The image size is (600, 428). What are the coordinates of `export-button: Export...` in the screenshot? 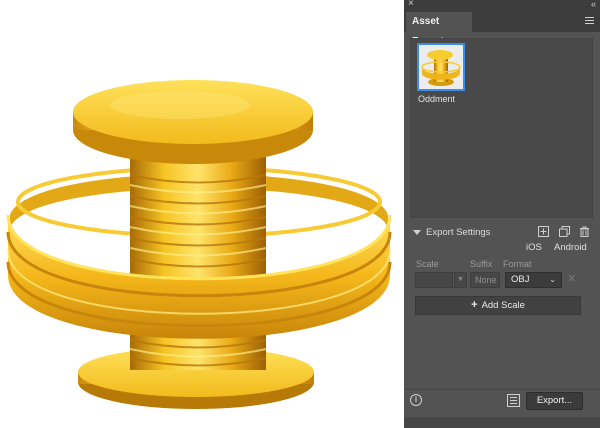 It's located at (554, 401).